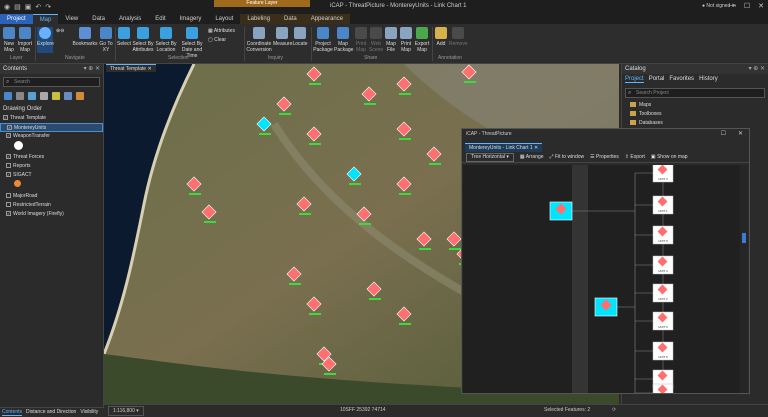 The height and width of the screenshot is (417, 768). Describe the element at coordinates (634, 79) in the screenshot. I see `tab-catalog-project: Project` at that location.